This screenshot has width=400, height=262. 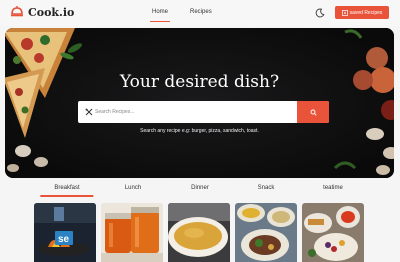 I want to click on nav-recipes: Recipes, so click(x=201, y=12).